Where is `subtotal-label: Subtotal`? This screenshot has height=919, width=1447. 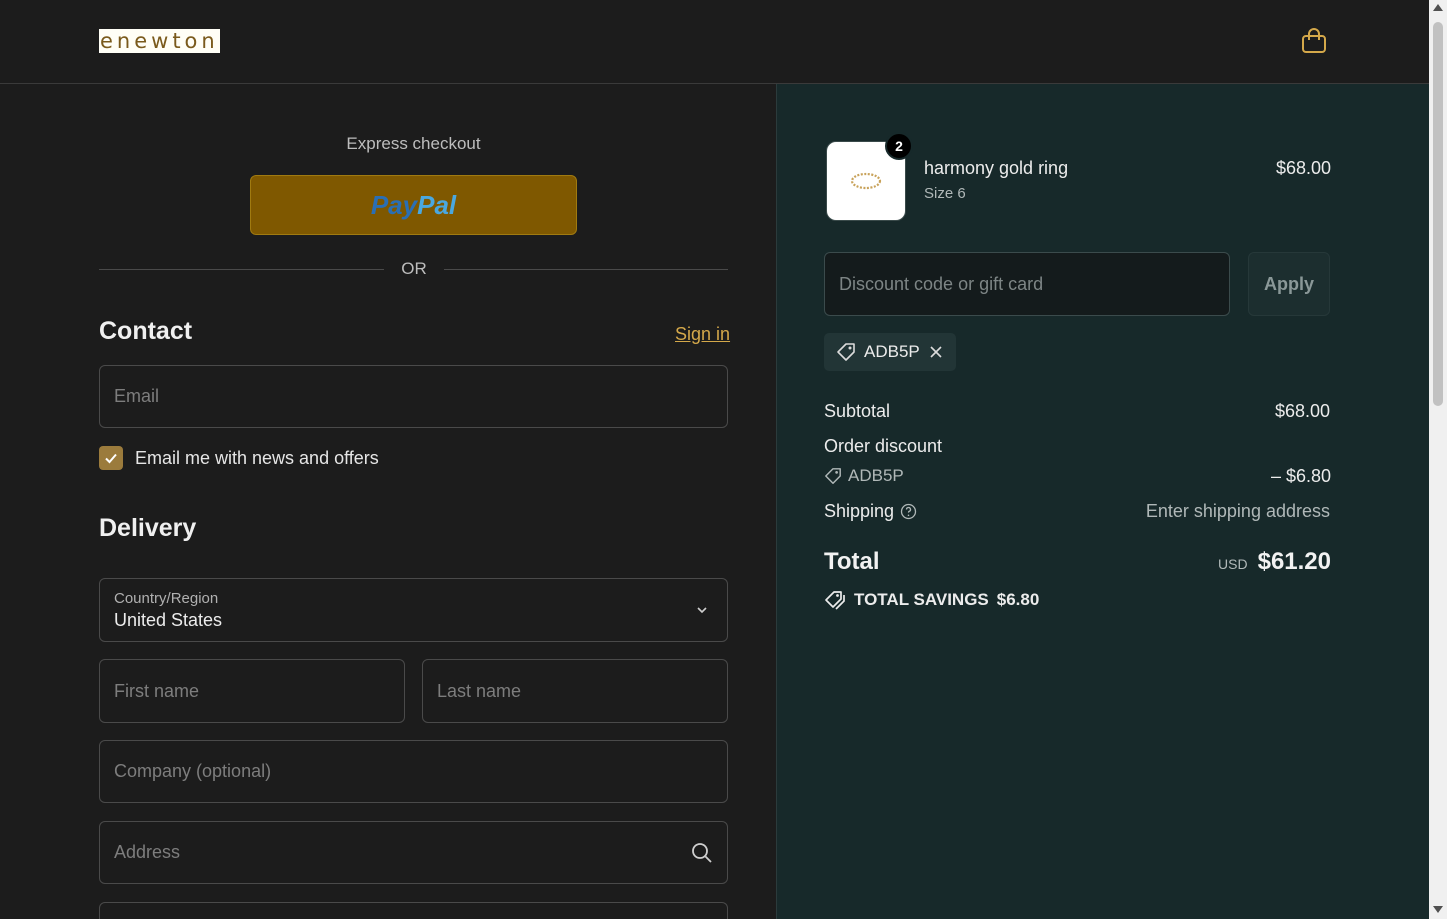 subtotal-label: Subtotal is located at coordinates (857, 411).